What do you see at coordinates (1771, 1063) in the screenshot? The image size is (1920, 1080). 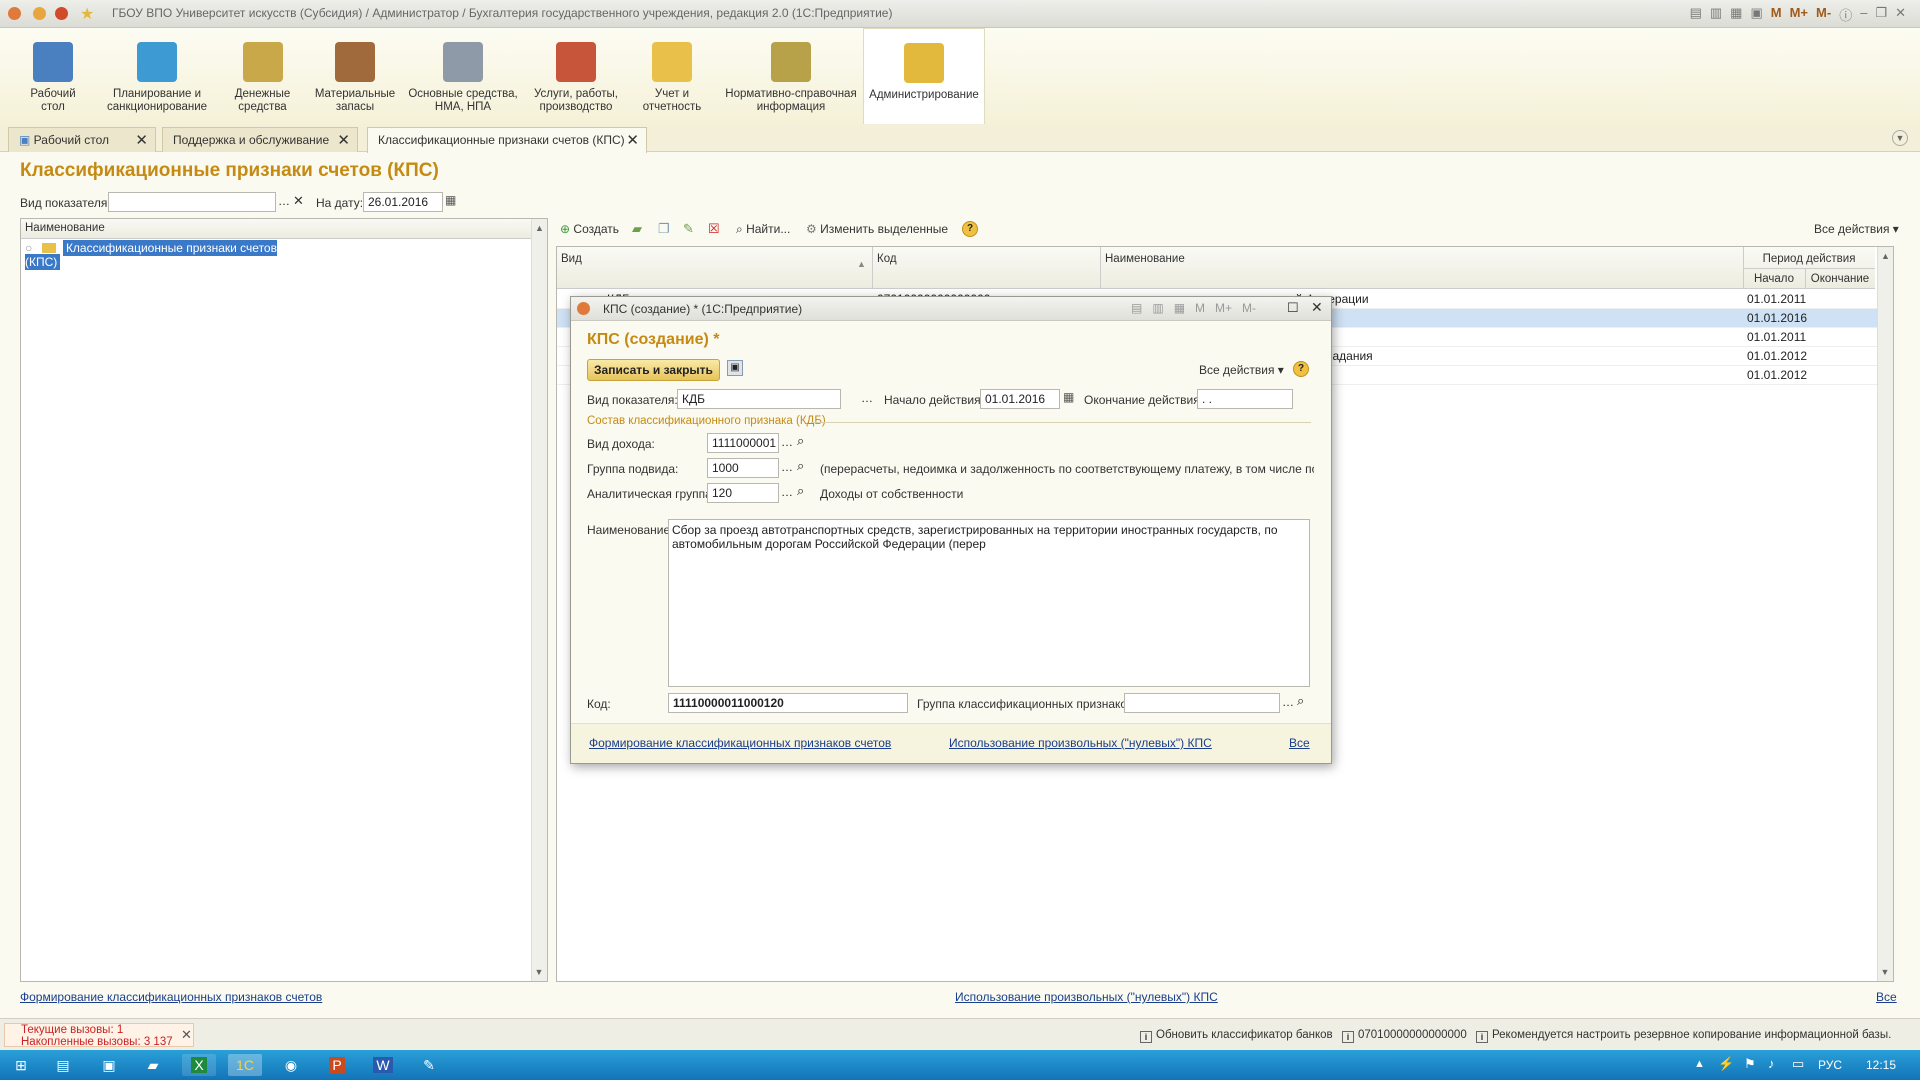 I see `volume-icon: ♪` at bounding box center [1771, 1063].